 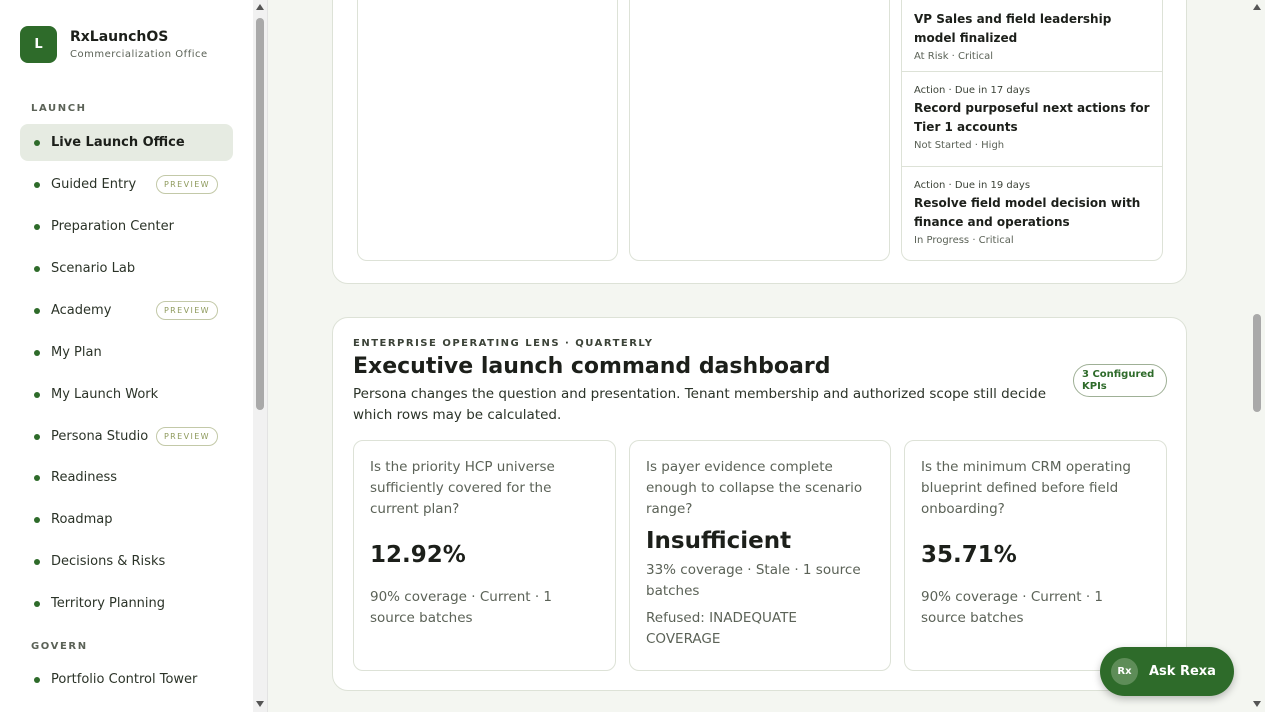 I want to click on sidebar-item-label: Guided Entry, so click(x=94, y=184).